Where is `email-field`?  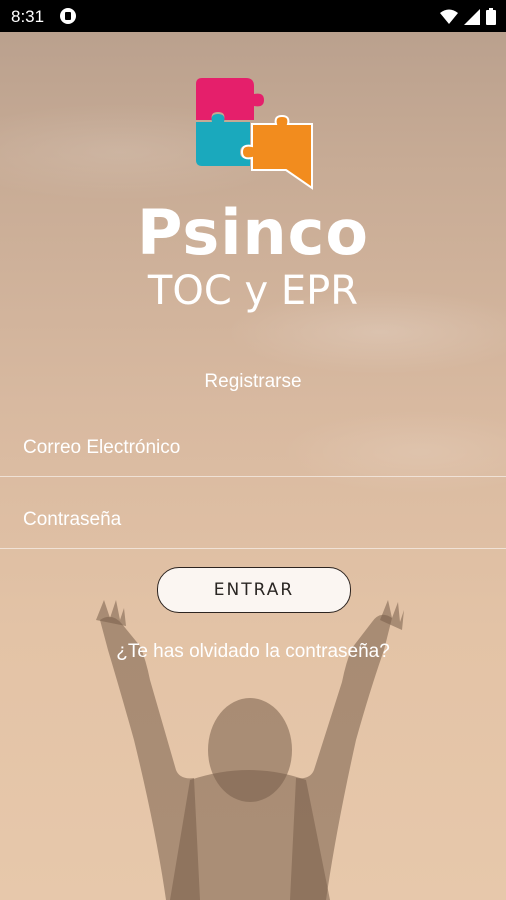
email-field is located at coordinates (253, 448).